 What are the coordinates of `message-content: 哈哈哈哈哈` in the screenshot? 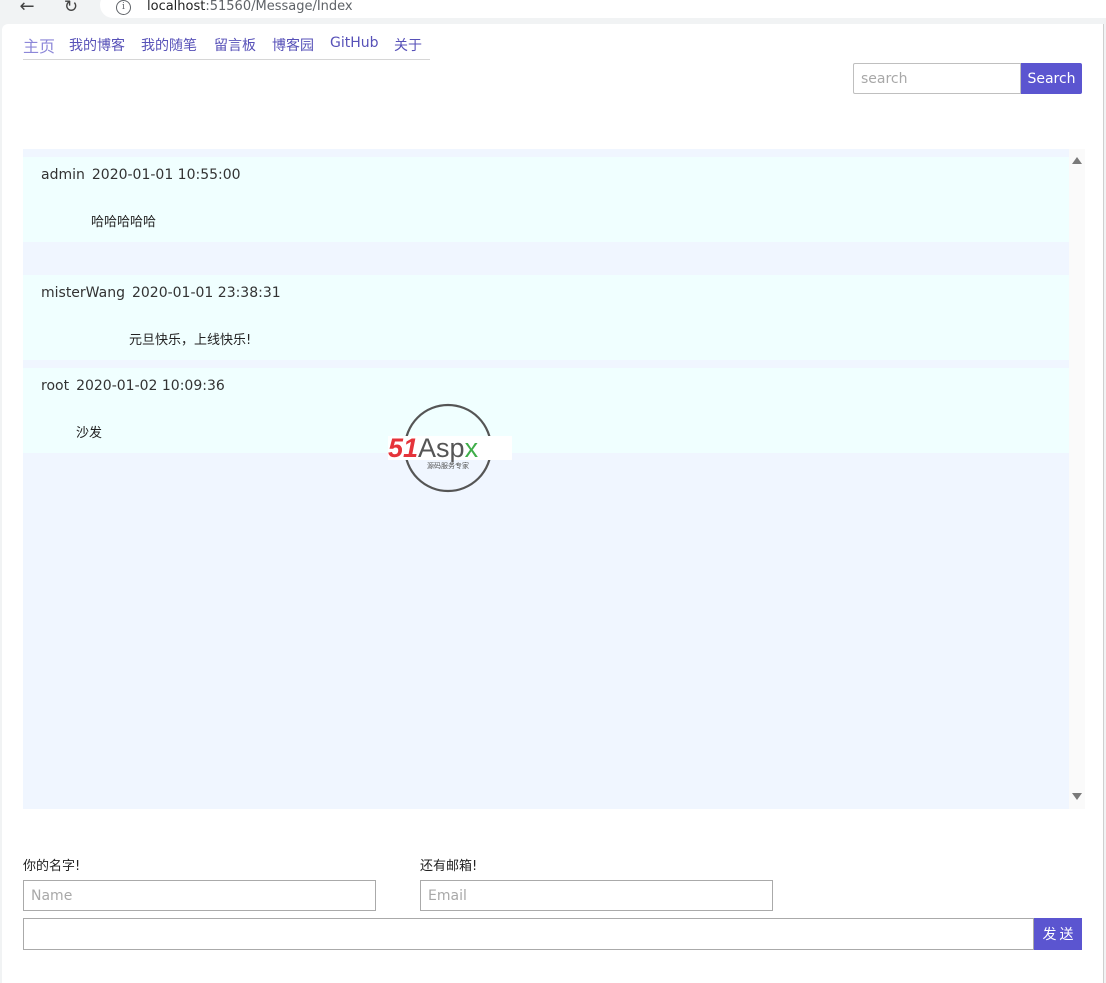 It's located at (124, 222).